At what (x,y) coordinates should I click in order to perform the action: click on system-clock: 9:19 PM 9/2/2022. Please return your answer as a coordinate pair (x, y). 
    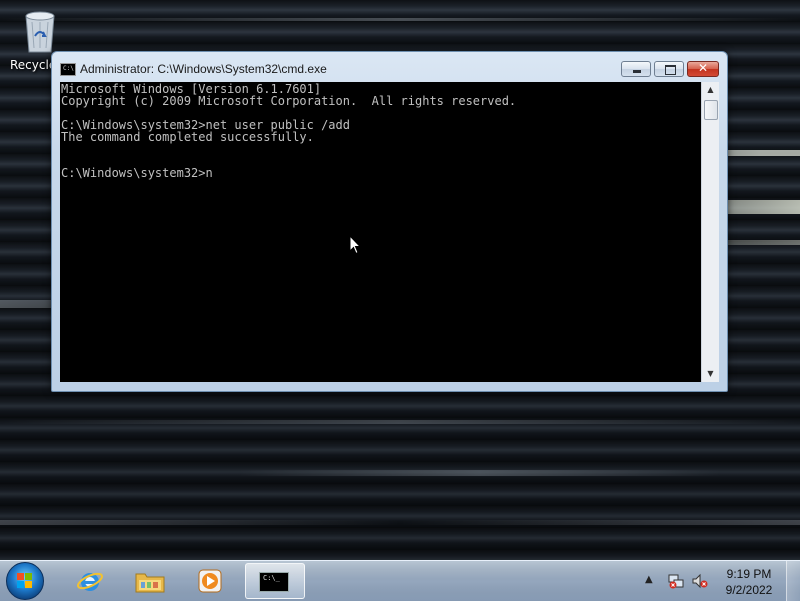
    Looking at the image, I should click on (749, 582).